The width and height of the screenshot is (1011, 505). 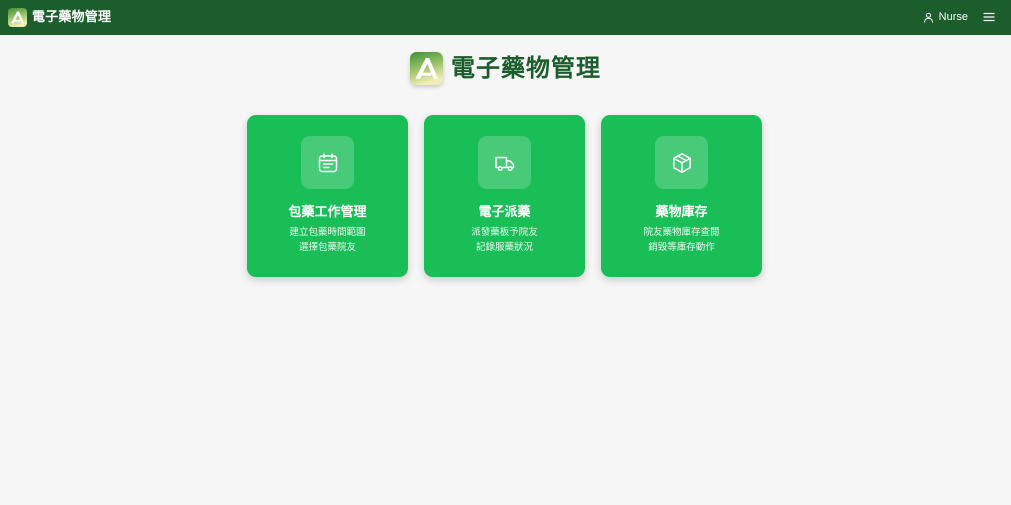 I want to click on top-navigation-bar: 電子藥物管理 Nurse, so click(x=505, y=17).